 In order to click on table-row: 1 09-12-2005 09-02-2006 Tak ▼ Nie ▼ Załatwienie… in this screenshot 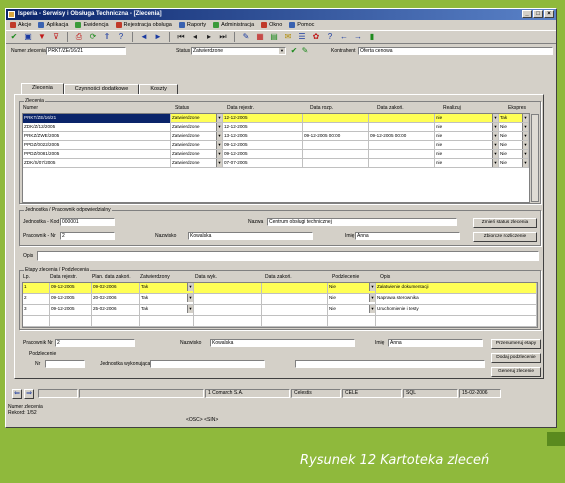, I will do `click(280, 288)`.